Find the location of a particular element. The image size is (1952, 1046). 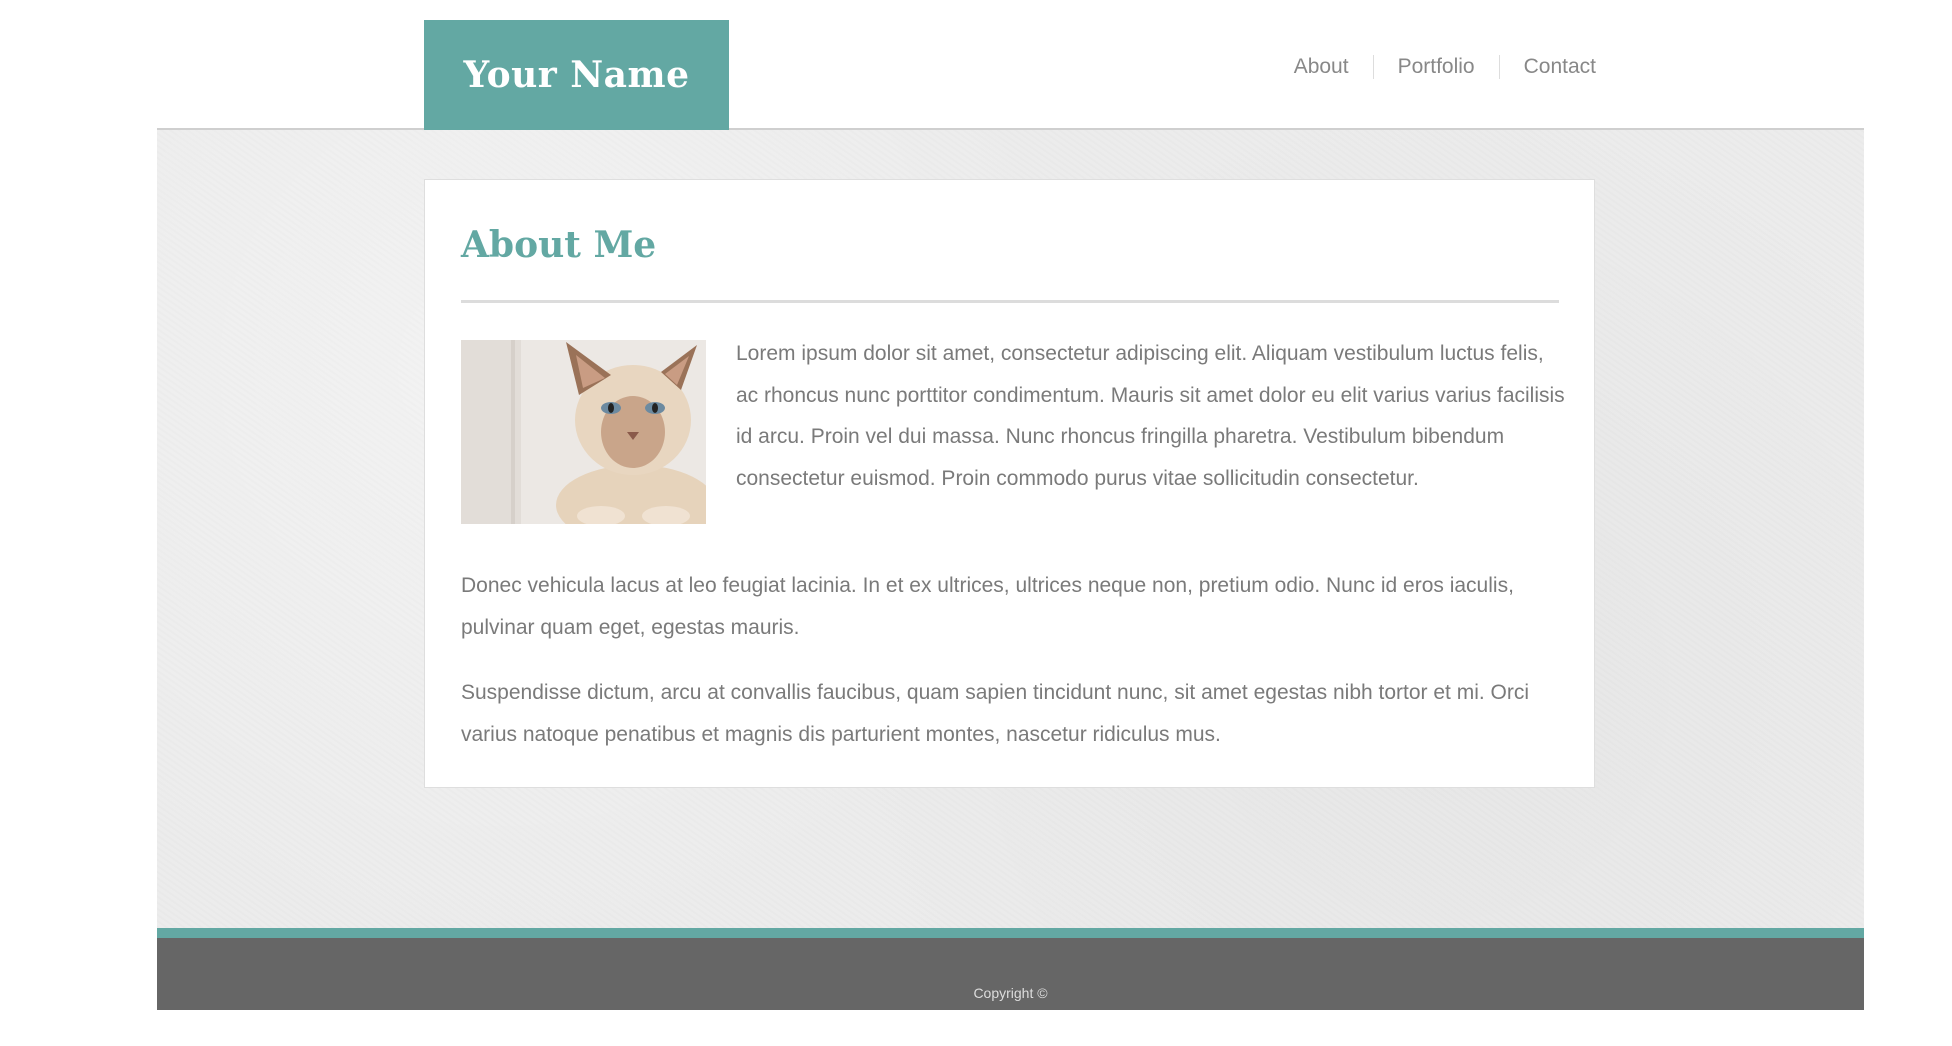

site-header: Your Name About Portfolio Contact is located at coordinates (1010, 65).